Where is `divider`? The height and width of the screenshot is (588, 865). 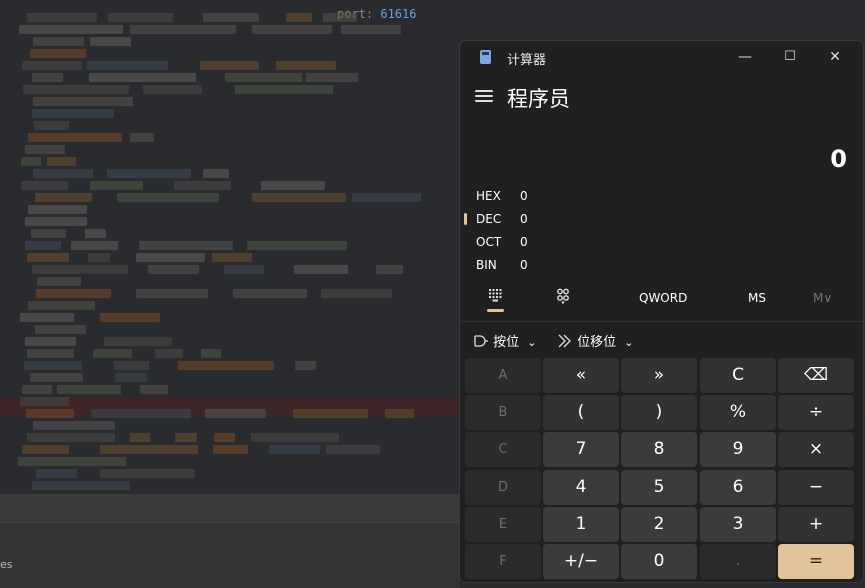 divider is located at coordinates (661, 321).